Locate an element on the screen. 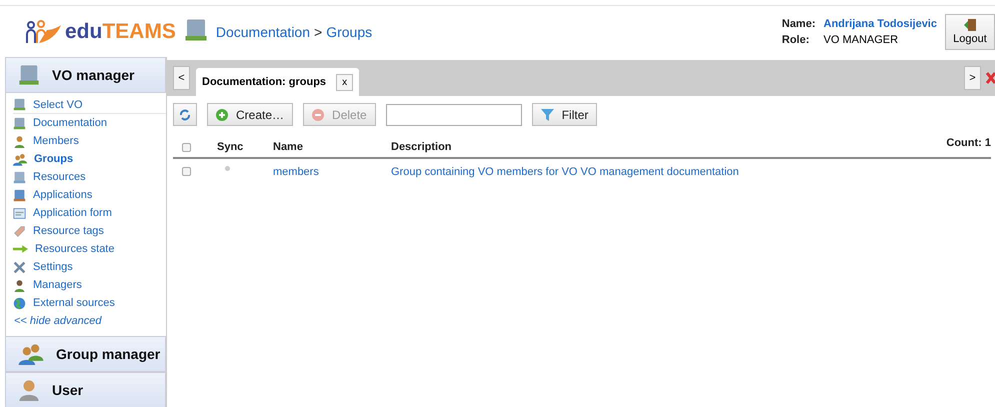 The width and height of the screenshot is (995, 407). globe-icon is located at coordinates (19, 303).